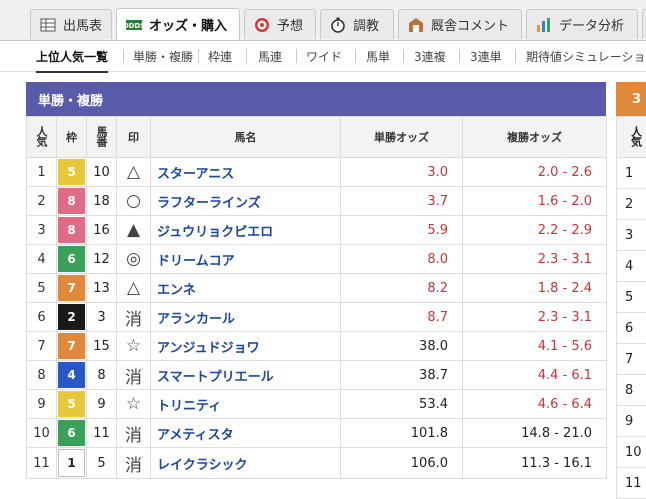 The height and width of the screenshot is (499, 646). I want to click on place-odds-cell: 11.3 - 16.1, so click(535, 463).